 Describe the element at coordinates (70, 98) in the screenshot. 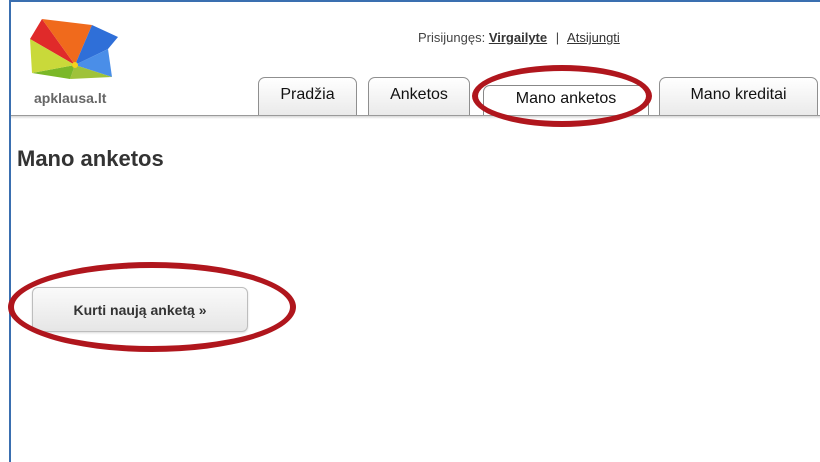

I see `logo-text: apklausa.lt` at that location.